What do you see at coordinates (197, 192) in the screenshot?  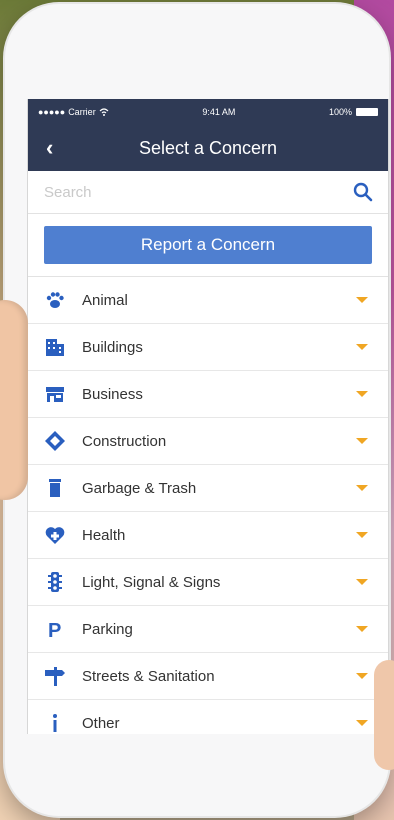 I see `search-input` at bounding box center [197, 192].